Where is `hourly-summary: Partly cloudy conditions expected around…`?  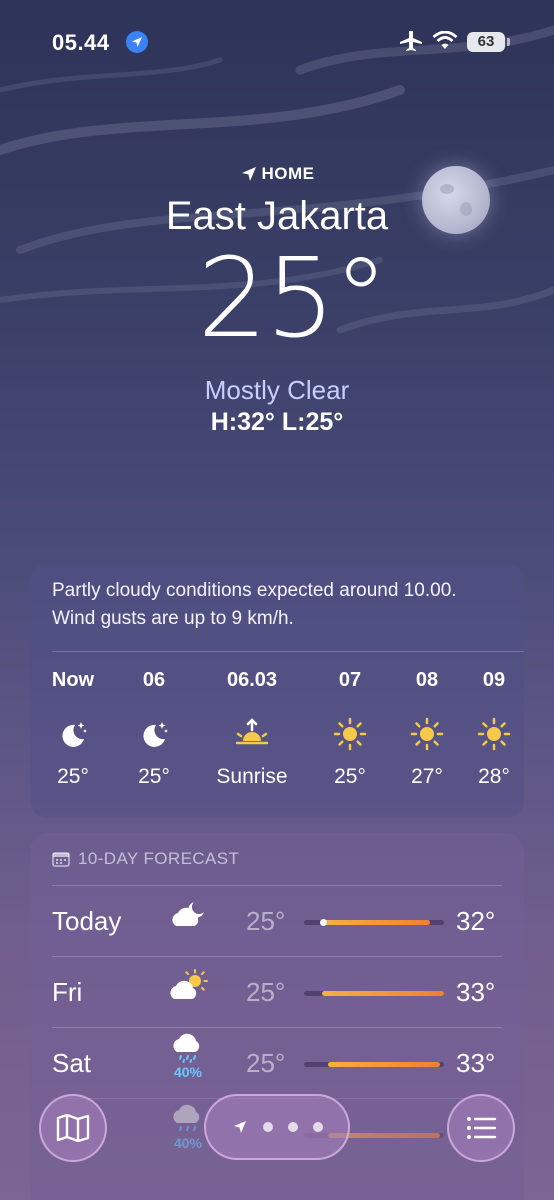
hourly-summary: Partly cloudy conditions expected around… is located at coordinates (254, 604).